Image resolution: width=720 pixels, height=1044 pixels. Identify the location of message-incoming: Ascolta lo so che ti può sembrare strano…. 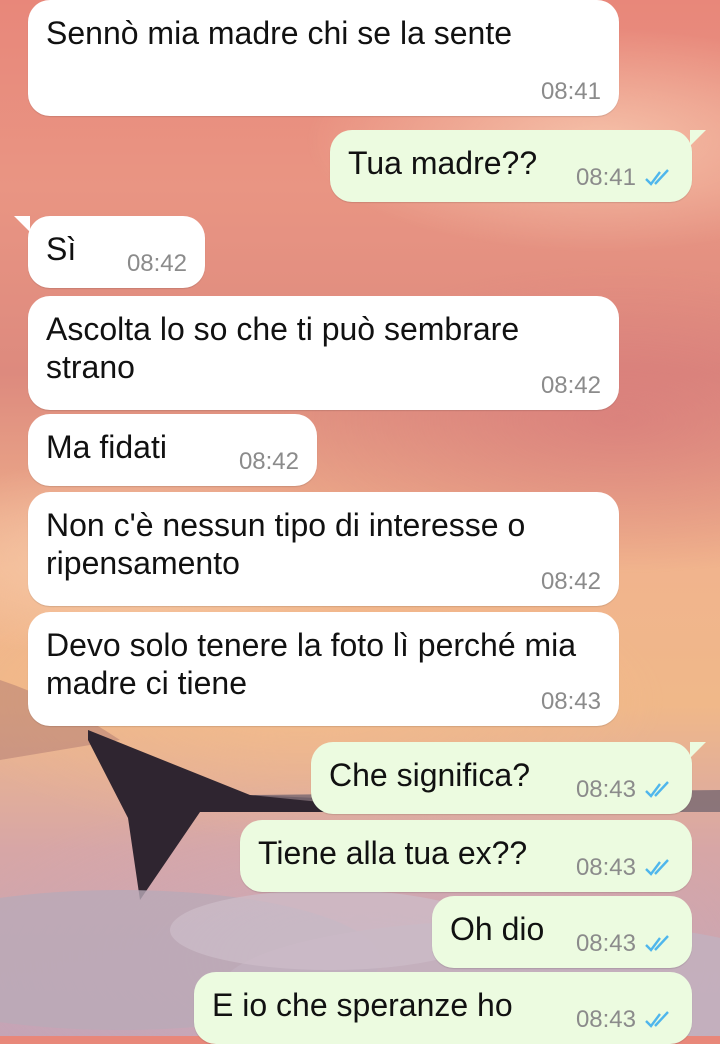
(323, 353).